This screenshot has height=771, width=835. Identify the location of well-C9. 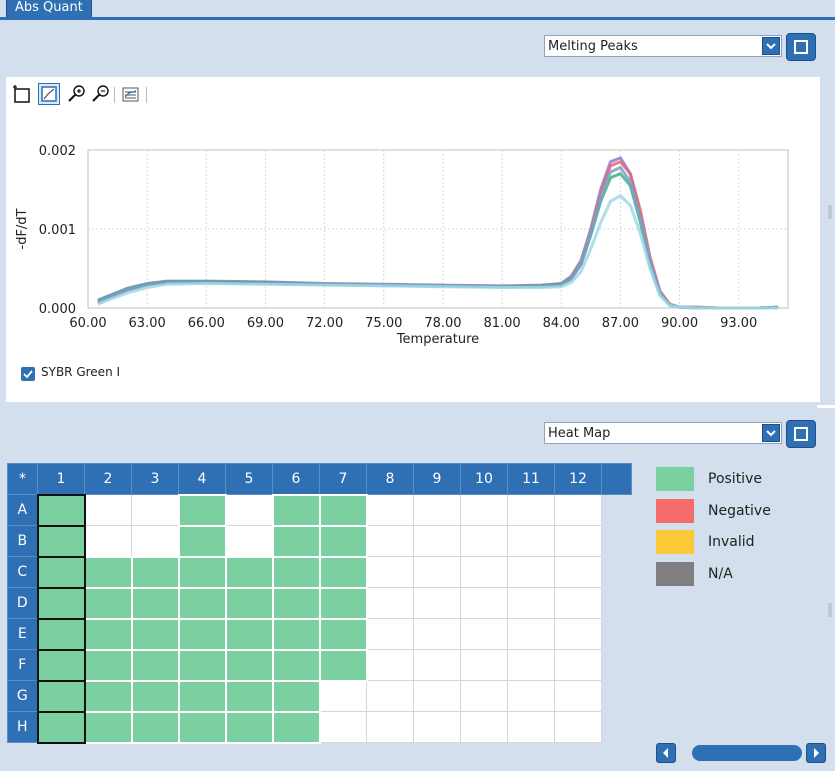
(437, 572).